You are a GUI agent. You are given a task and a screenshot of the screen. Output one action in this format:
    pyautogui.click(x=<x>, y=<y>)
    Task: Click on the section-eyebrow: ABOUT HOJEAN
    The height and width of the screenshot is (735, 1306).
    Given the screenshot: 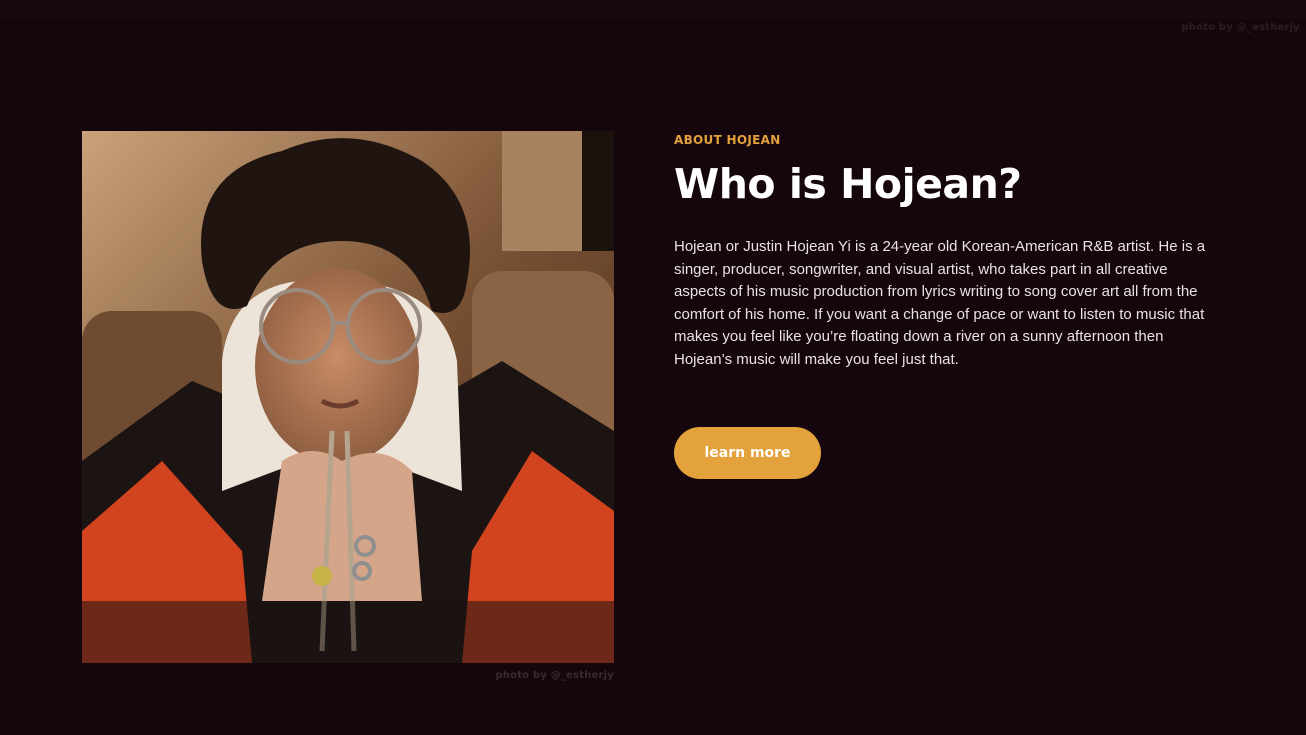 What is the action you would take?
    pyautogui.click(x=727, y=140)
    